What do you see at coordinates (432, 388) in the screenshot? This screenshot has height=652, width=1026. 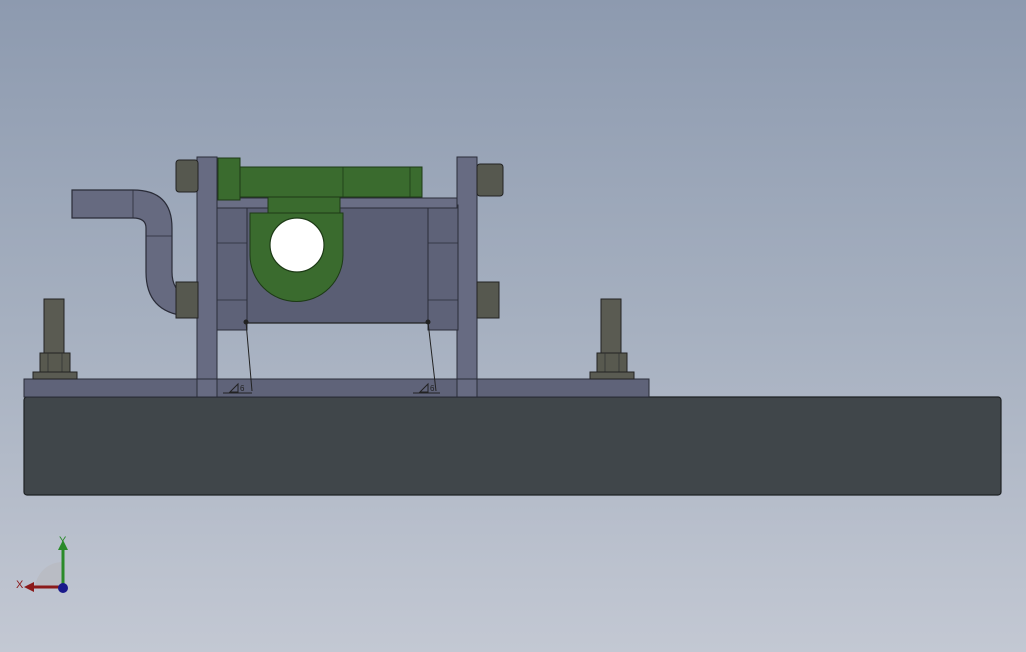 I see `weld-size-label-right: 6` at bounding box center [432, 388].